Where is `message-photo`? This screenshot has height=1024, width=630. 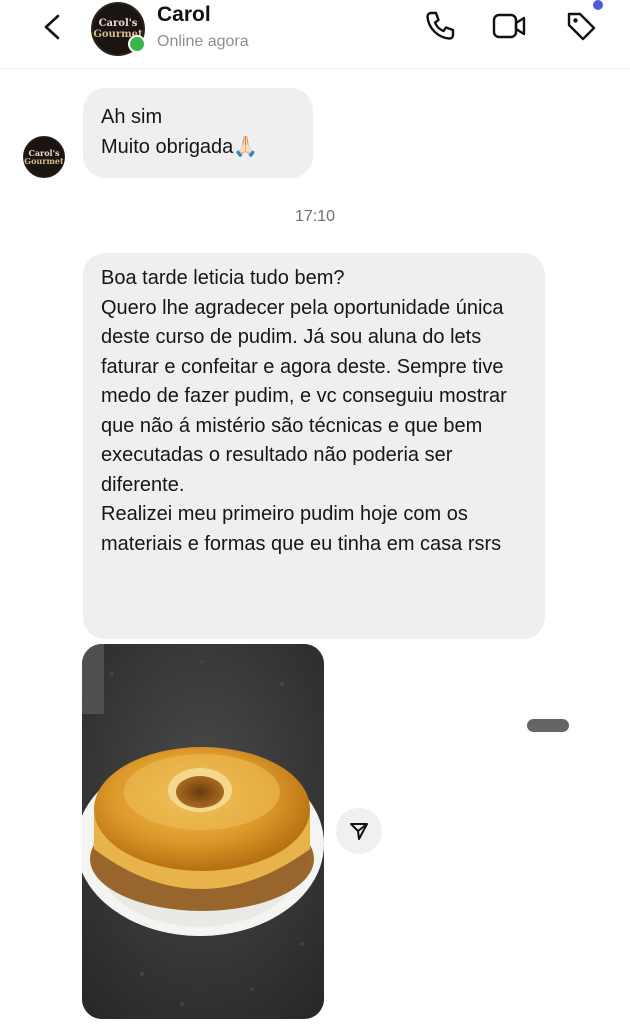
message-photo is located at coordinates (203, 831).